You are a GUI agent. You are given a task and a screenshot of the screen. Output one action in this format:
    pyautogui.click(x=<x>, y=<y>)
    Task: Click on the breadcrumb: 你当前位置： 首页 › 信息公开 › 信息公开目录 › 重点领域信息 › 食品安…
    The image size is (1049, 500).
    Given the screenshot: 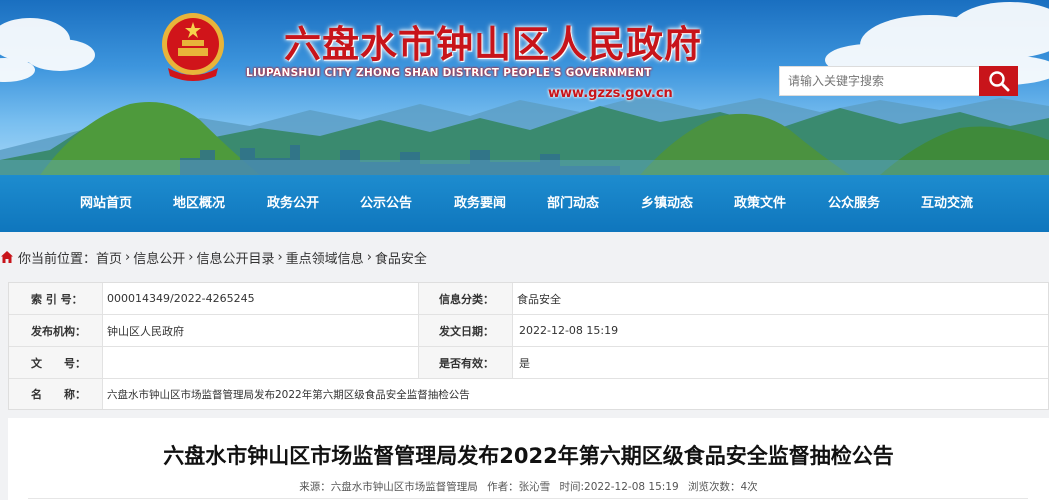 What is the action you would take?
    pyautogui.click(x=213, y=257)
    